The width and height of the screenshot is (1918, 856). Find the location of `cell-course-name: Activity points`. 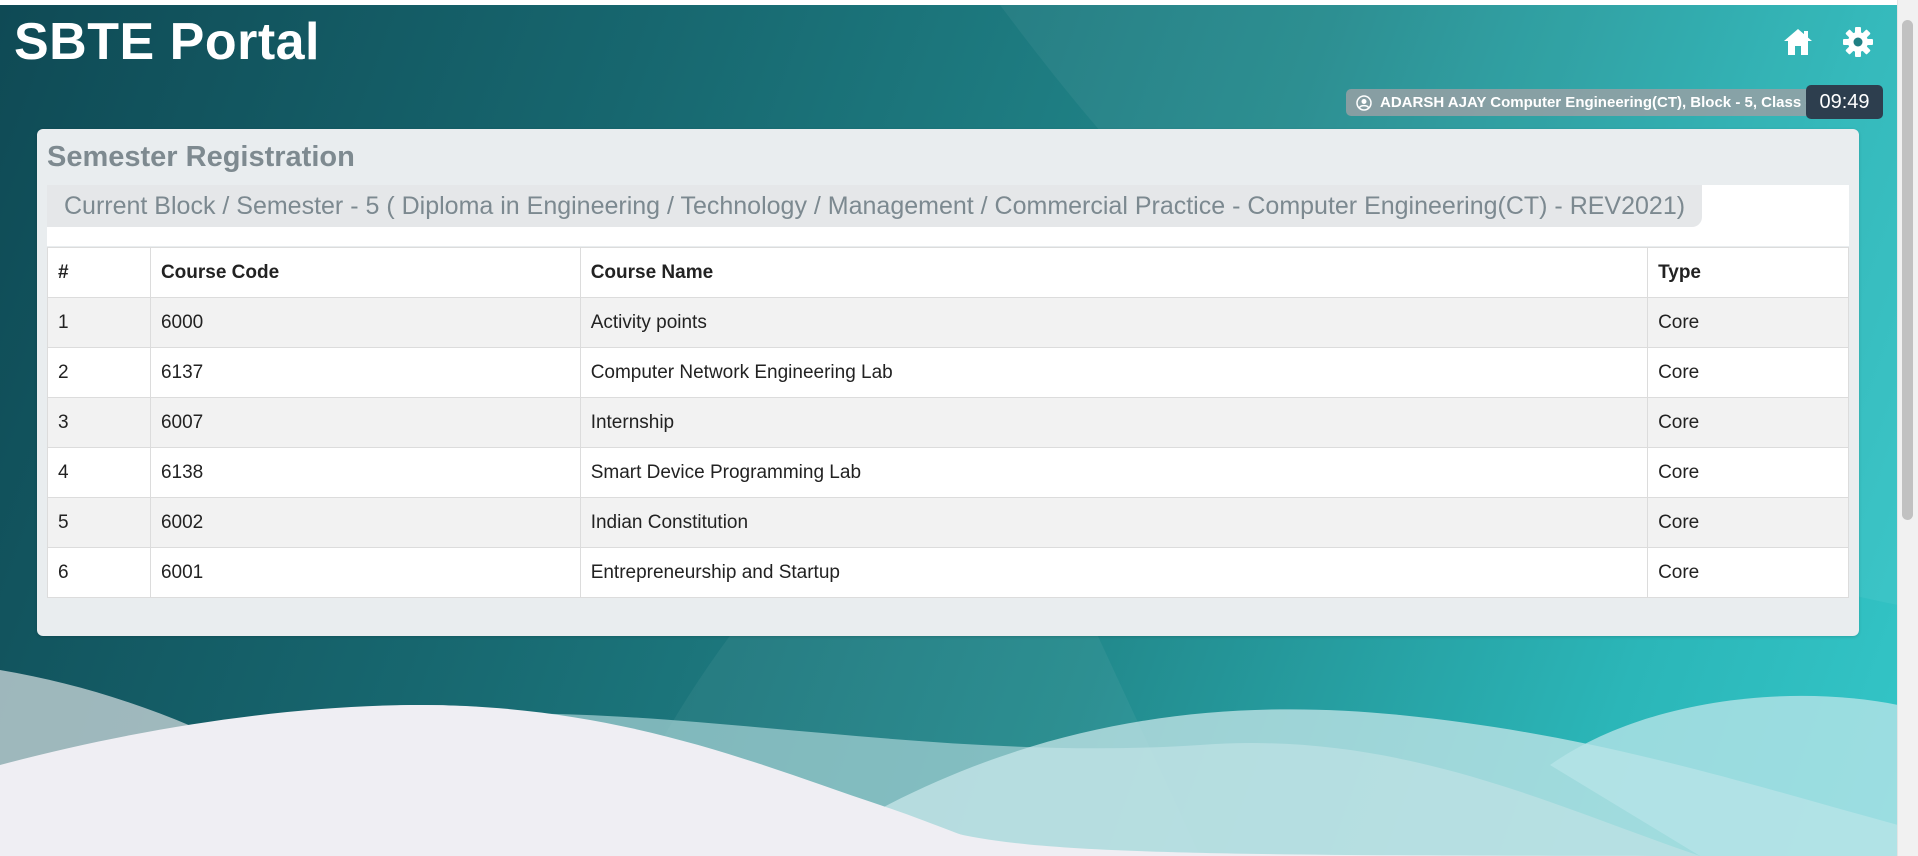

cell-course-name: Activity points is located at coordinates (1114, 322).